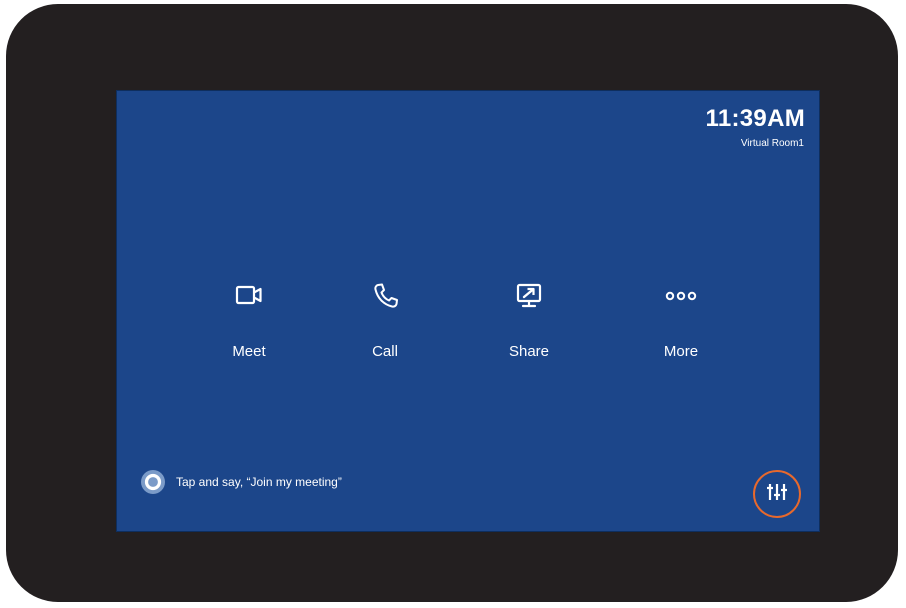 This screenshot has width=906, height=608. I want to click on clock-time: 11:39AM, so click(755, 118).